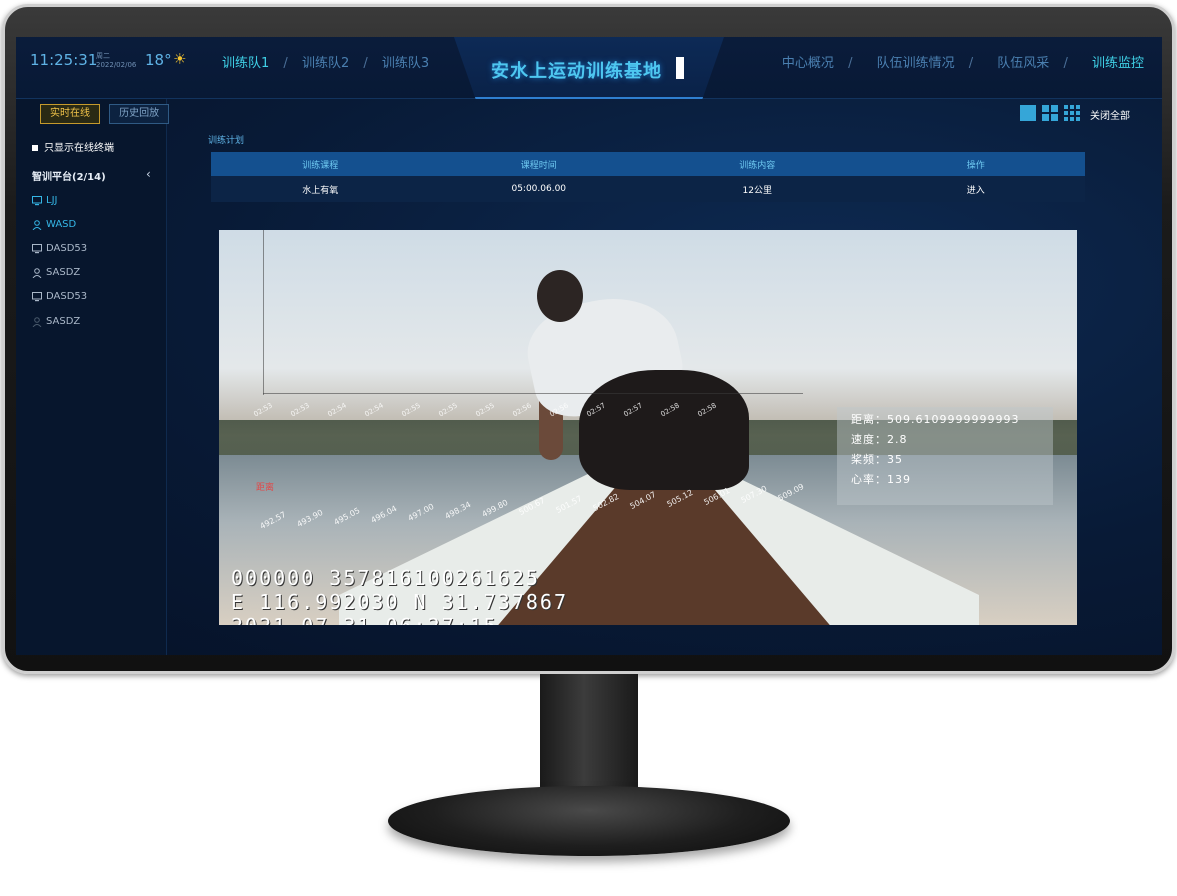 The image size is (1177, 896). I want to click on nav-training-monitor: 训练监控, so click(1118, 63).